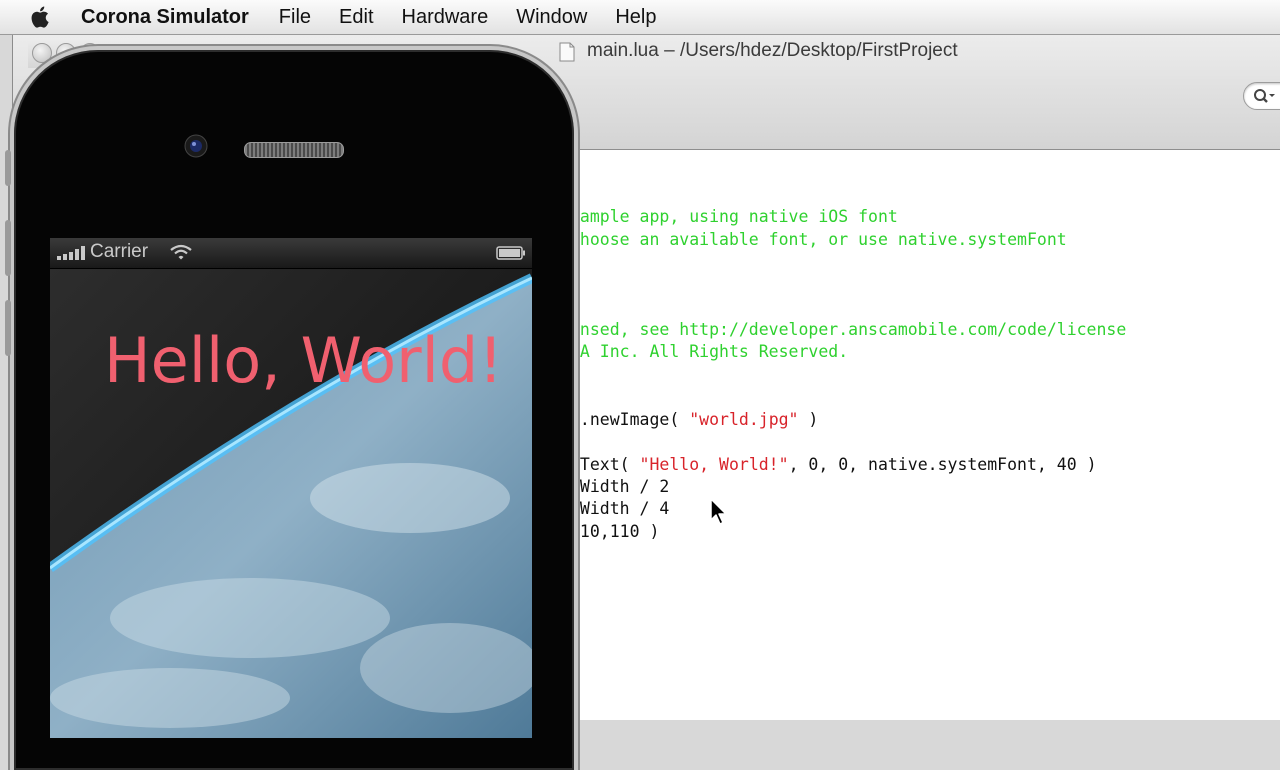 This screenshot has width=1280, height=770. I want to click on wifi-icon, so click(181, 252).